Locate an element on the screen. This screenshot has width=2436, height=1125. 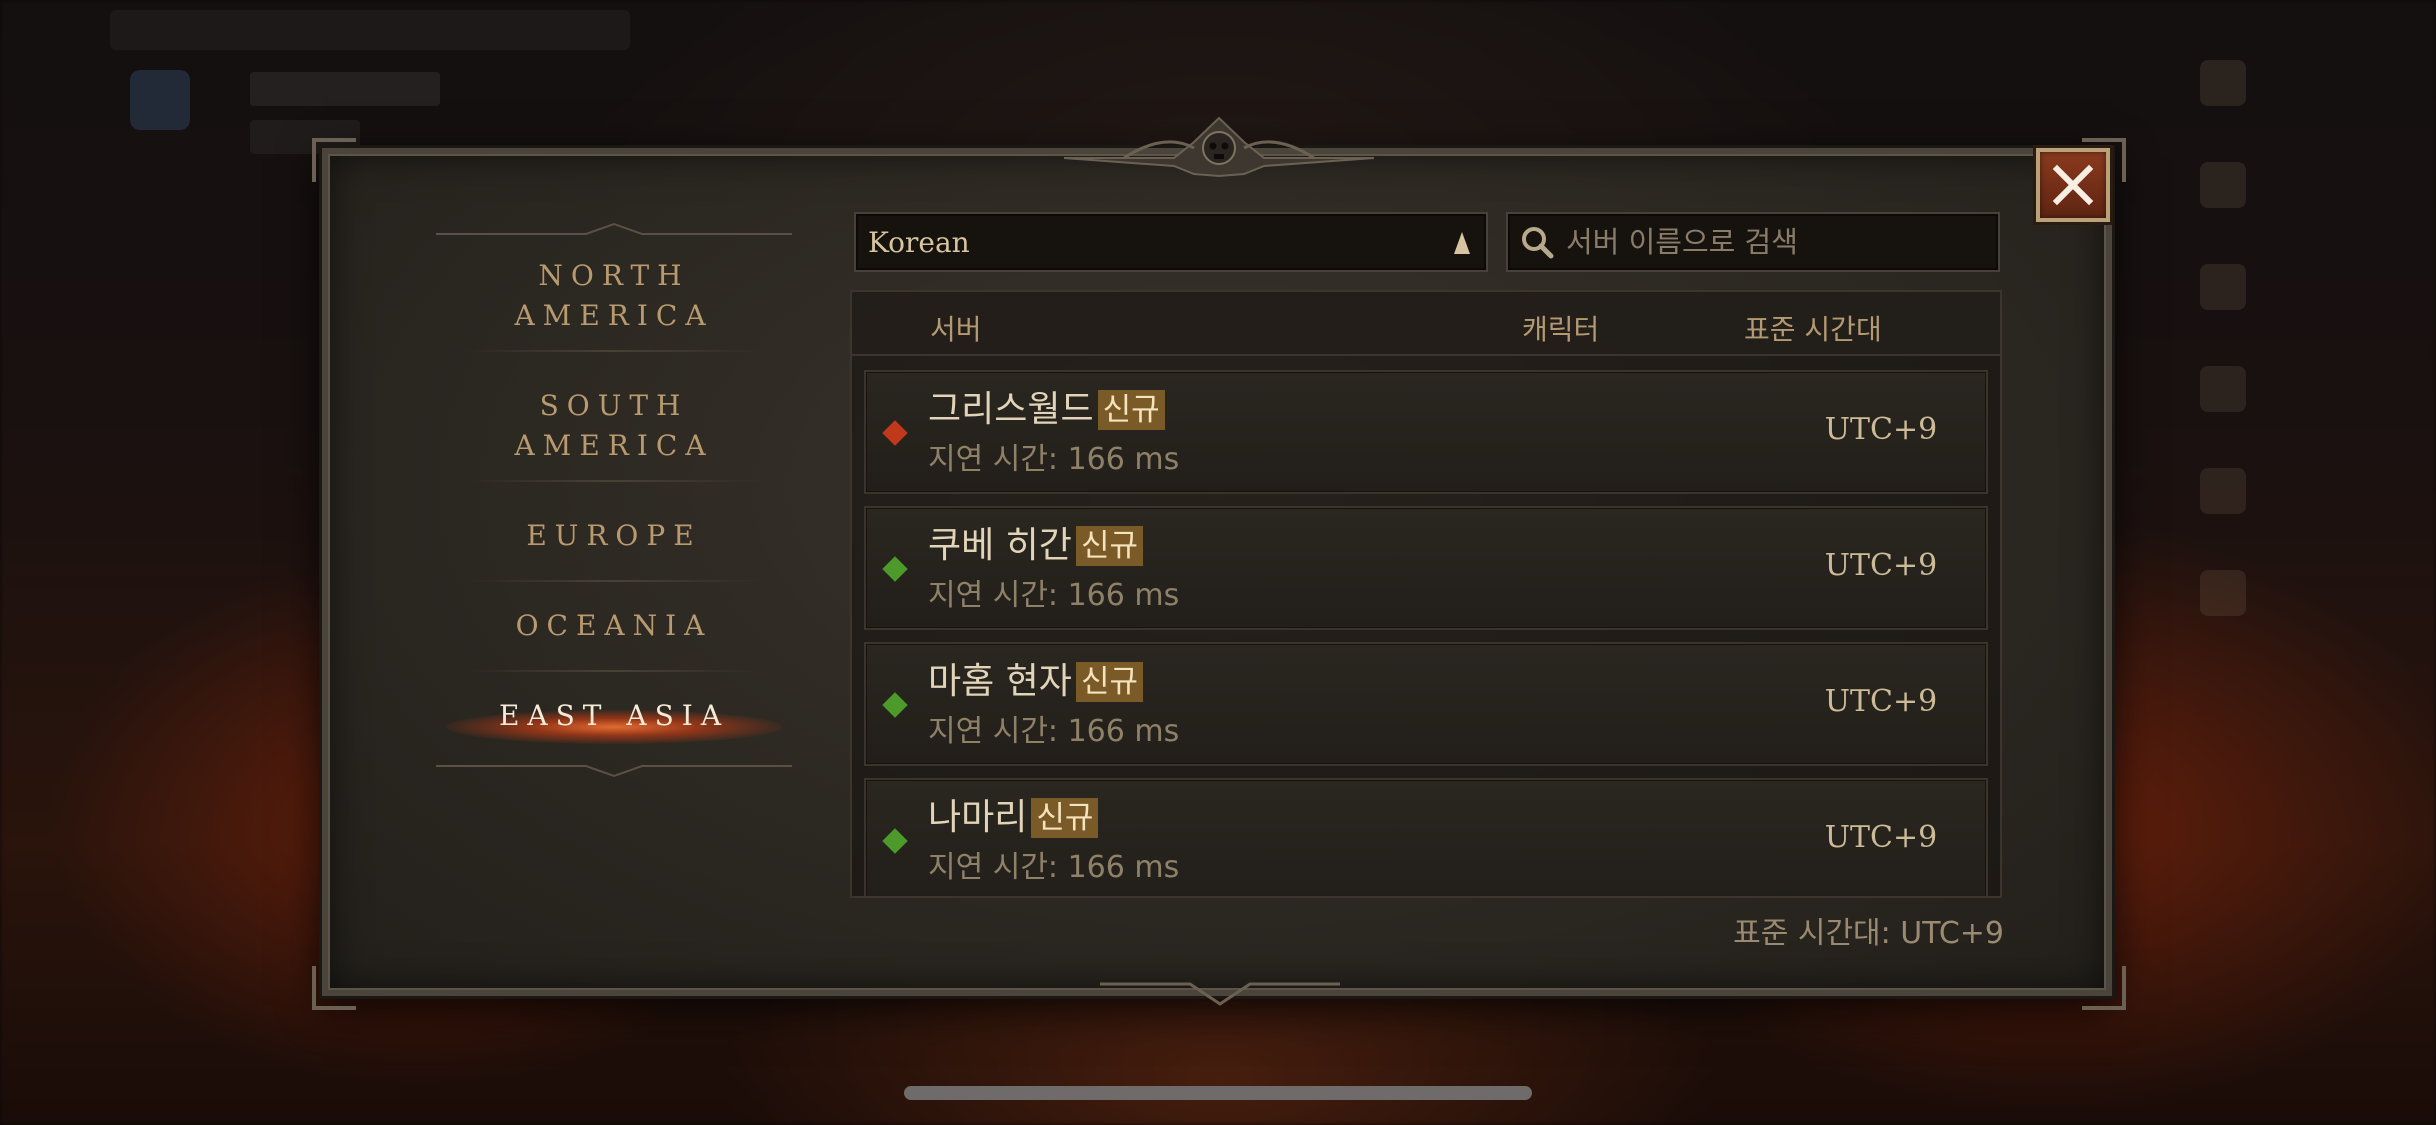
server-name-line: 쿠베 히간 신규 is located at coordinates (1035, 546).